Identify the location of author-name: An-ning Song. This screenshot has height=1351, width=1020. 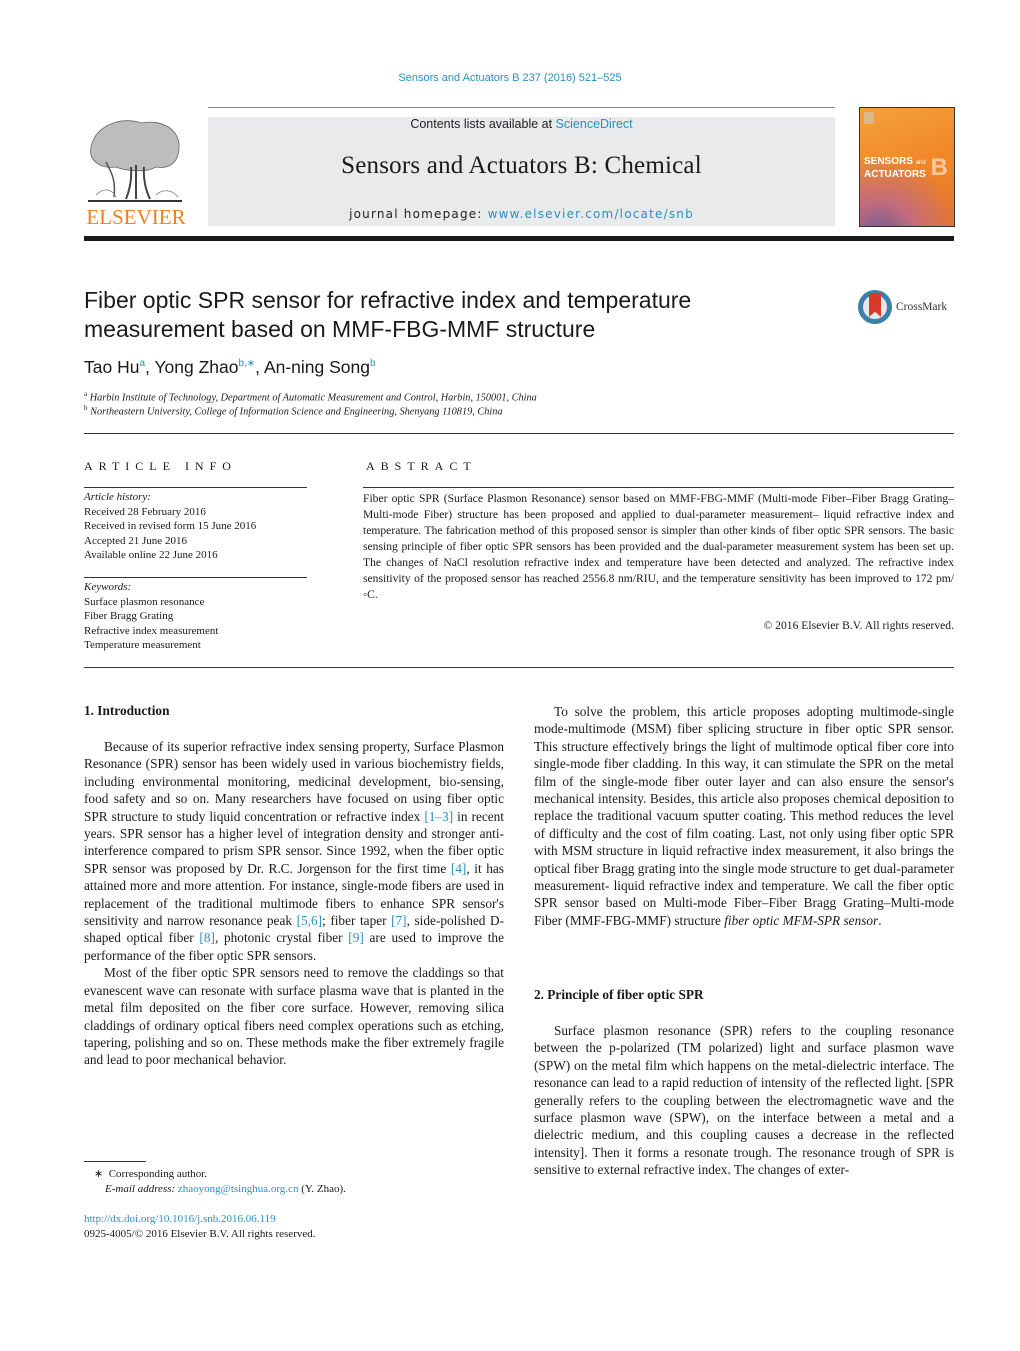
(317, 367).